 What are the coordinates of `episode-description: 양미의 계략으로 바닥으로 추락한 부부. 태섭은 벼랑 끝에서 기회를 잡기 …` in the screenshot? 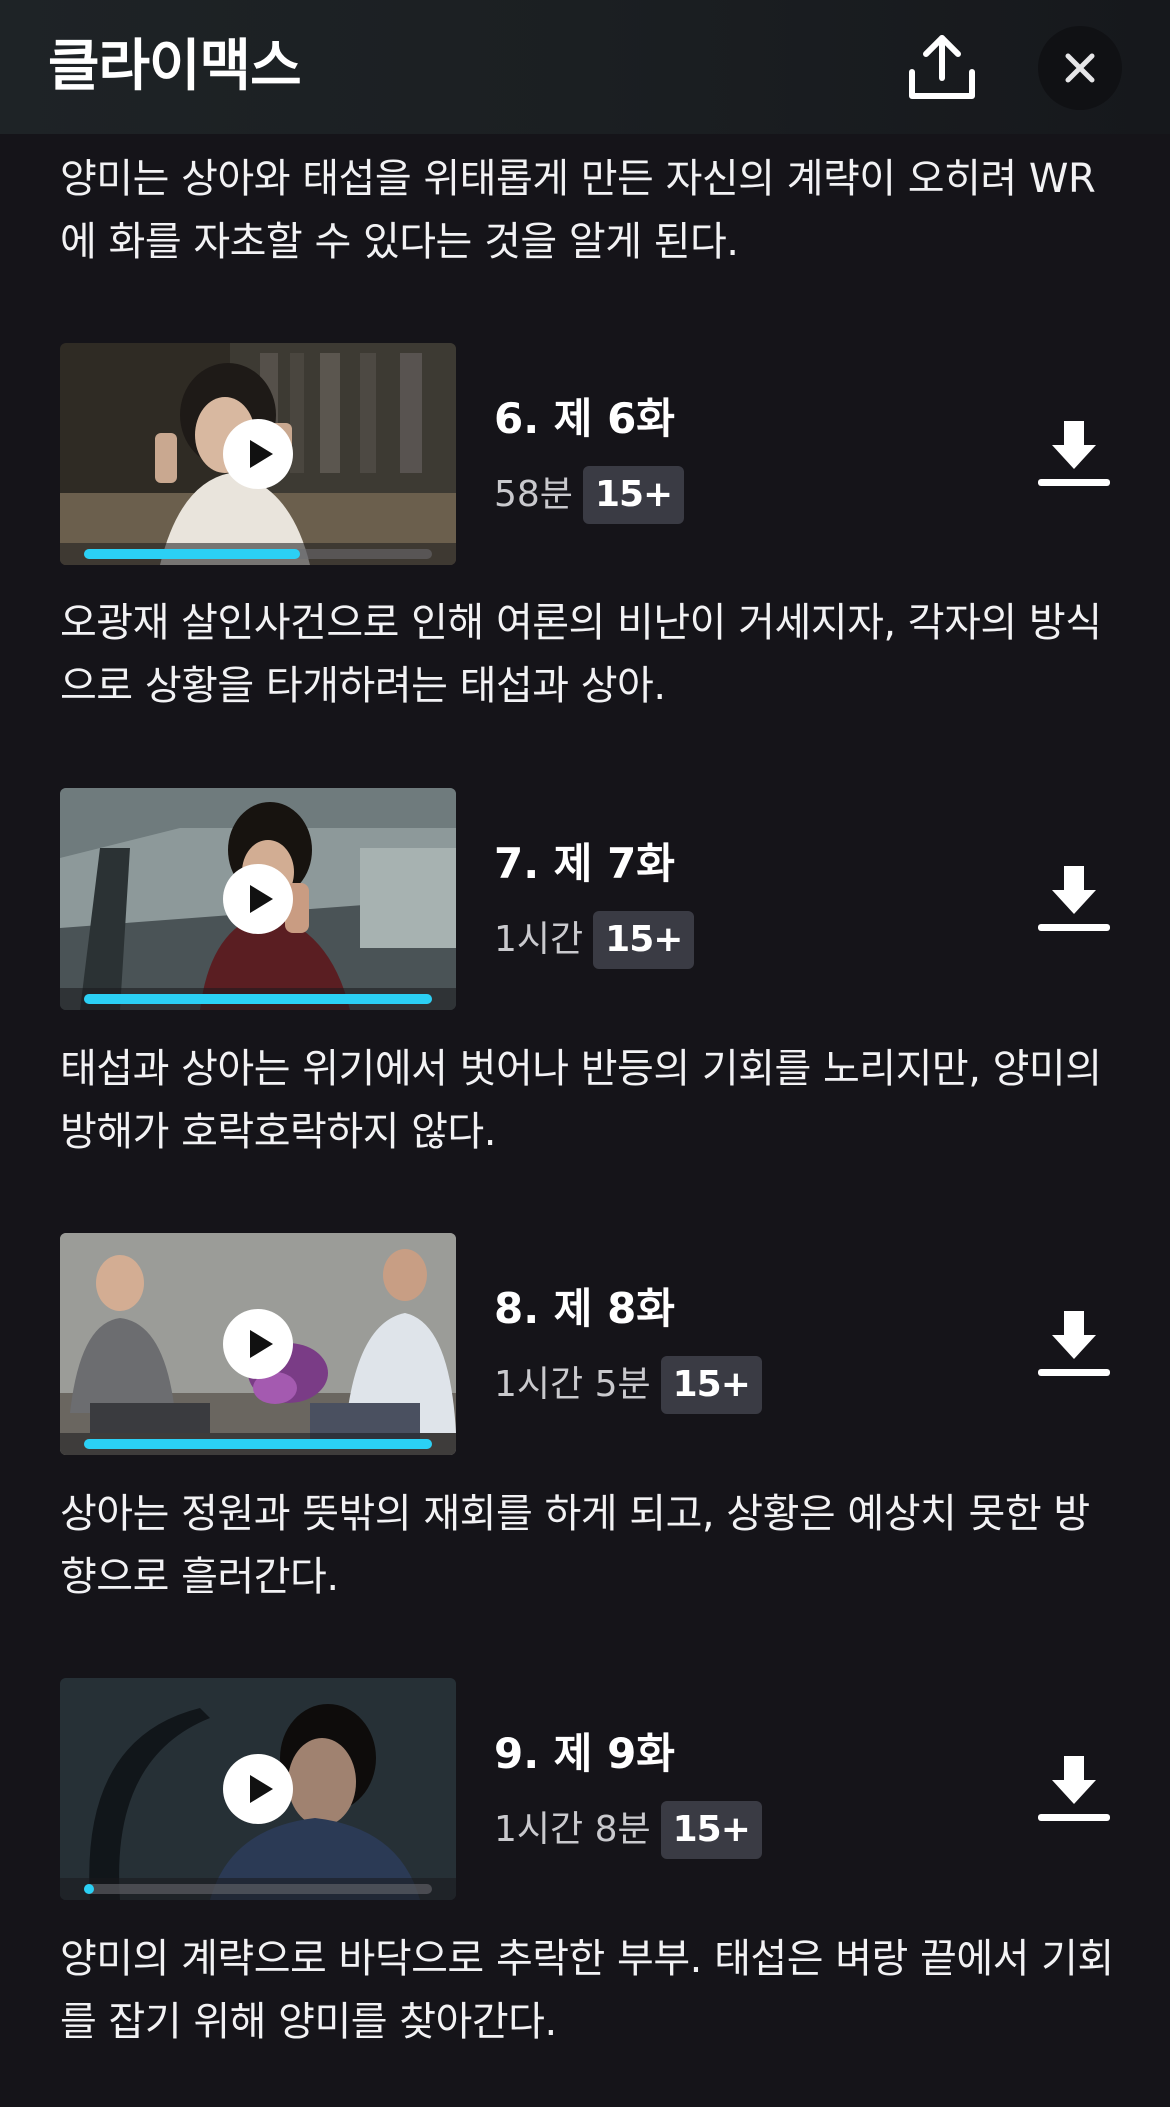 It's located at (587, 1990).